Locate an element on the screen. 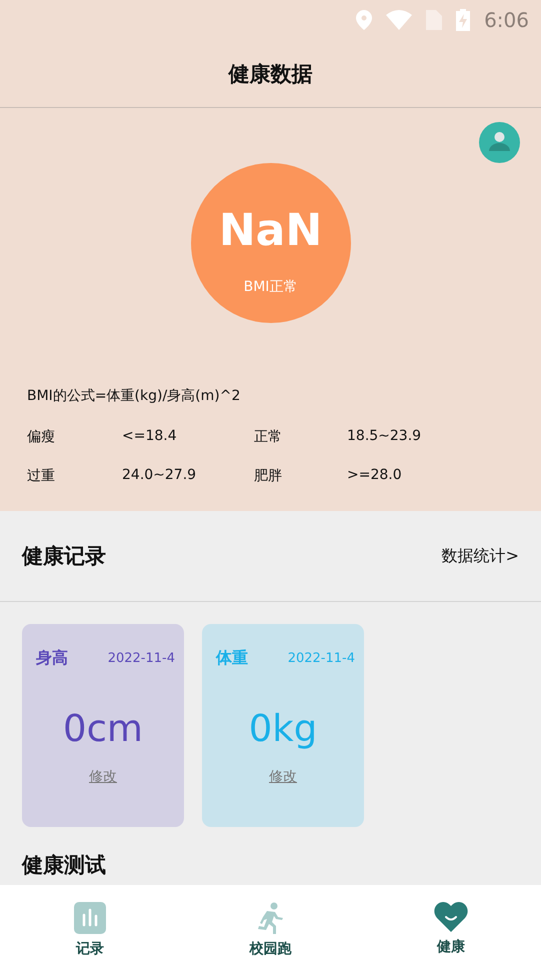  bmi-value: NaN is located at coordinates (270, 230).